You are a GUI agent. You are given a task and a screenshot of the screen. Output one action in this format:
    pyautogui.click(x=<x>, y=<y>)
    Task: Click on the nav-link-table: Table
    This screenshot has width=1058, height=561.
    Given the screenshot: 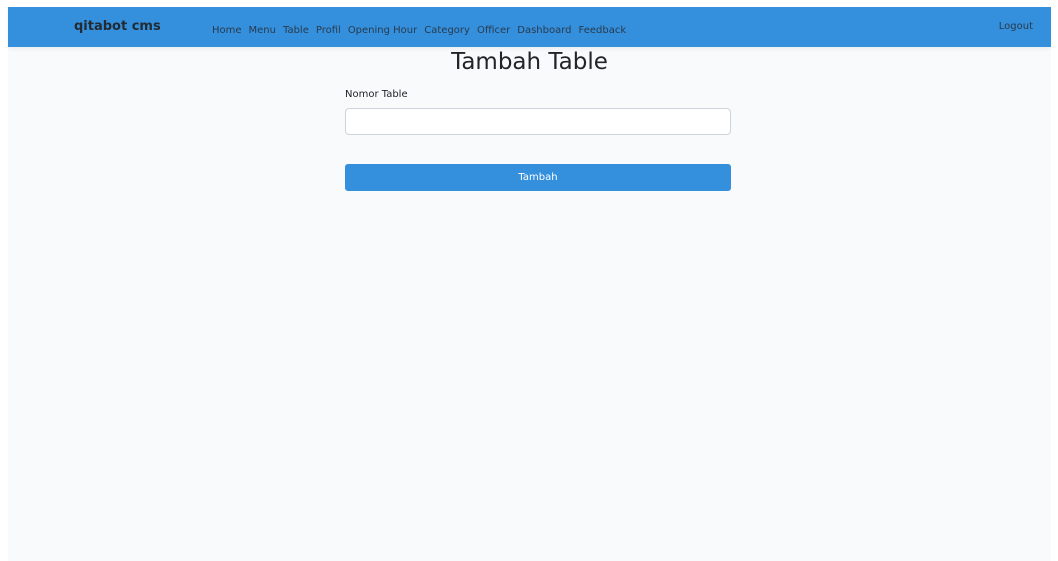 What is the action you would take?
    pyautogui.click(x=296, y=30)
    